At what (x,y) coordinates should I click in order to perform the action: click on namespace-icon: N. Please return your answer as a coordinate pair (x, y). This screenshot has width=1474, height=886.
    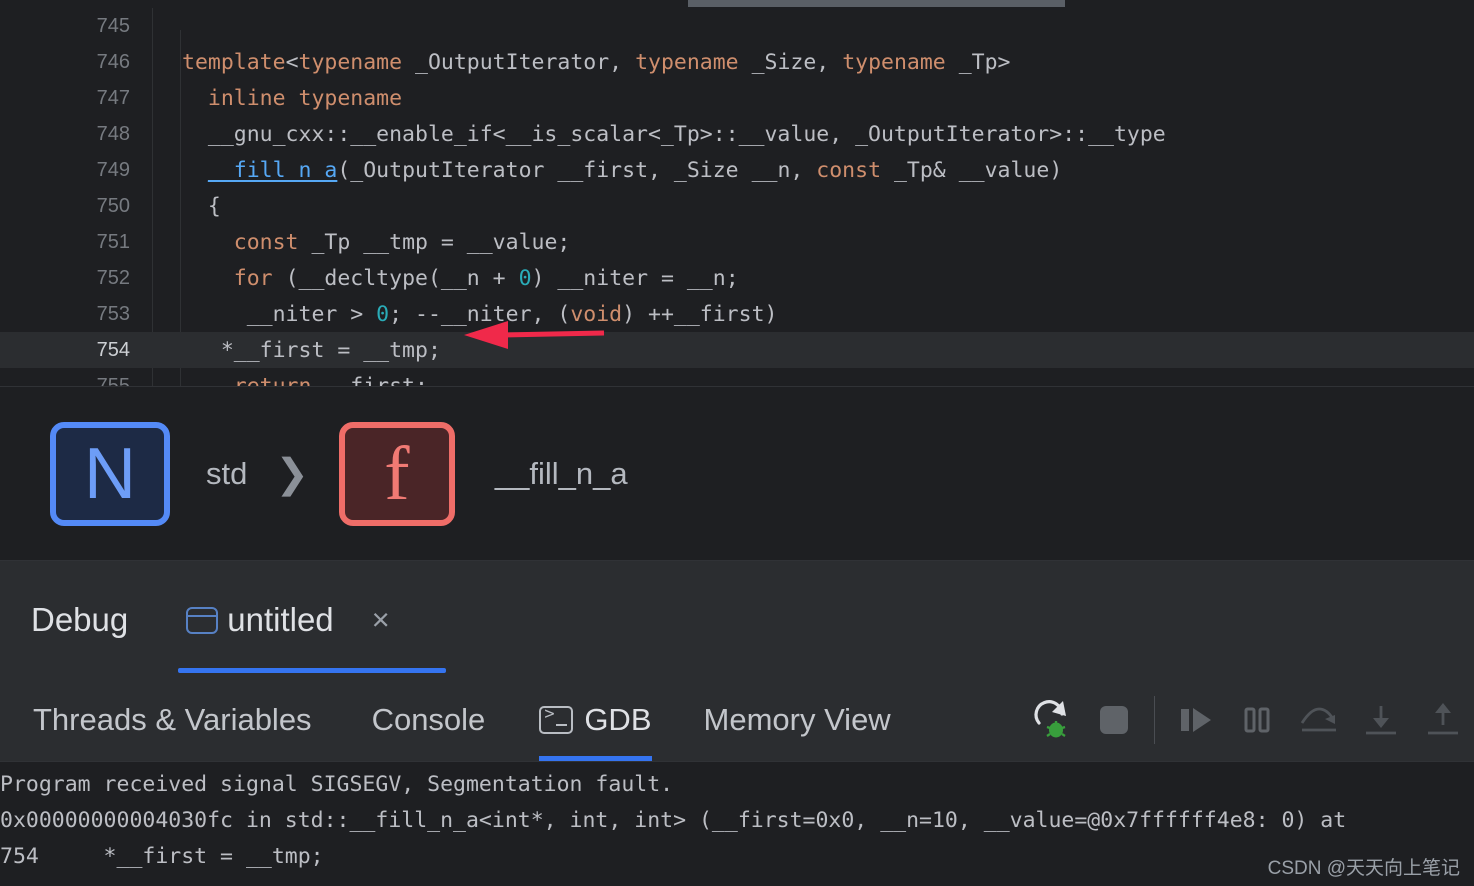
    Looking at the image, I should click on (110, 473).